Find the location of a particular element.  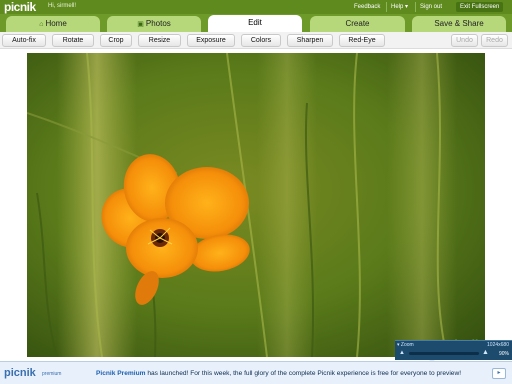

photos-icon: ▣ is located at coordinates (140, 24).